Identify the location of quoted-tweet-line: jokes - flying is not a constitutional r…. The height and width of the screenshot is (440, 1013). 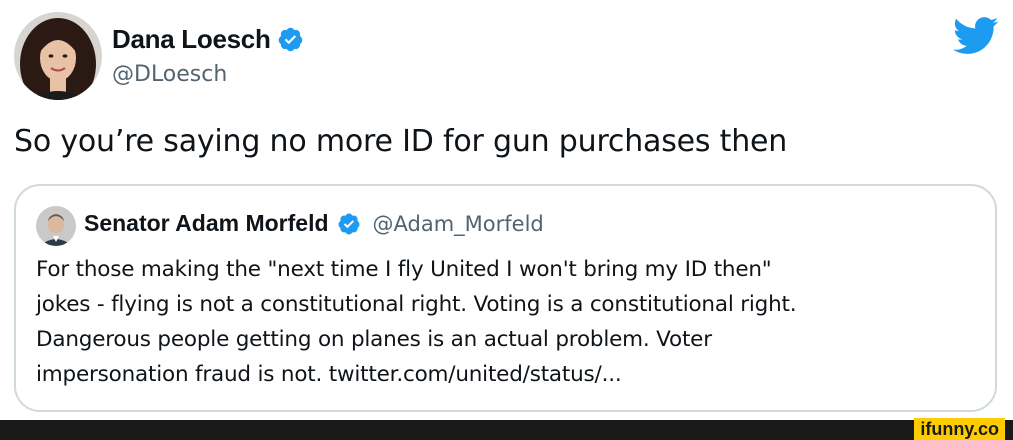
(416, 304).